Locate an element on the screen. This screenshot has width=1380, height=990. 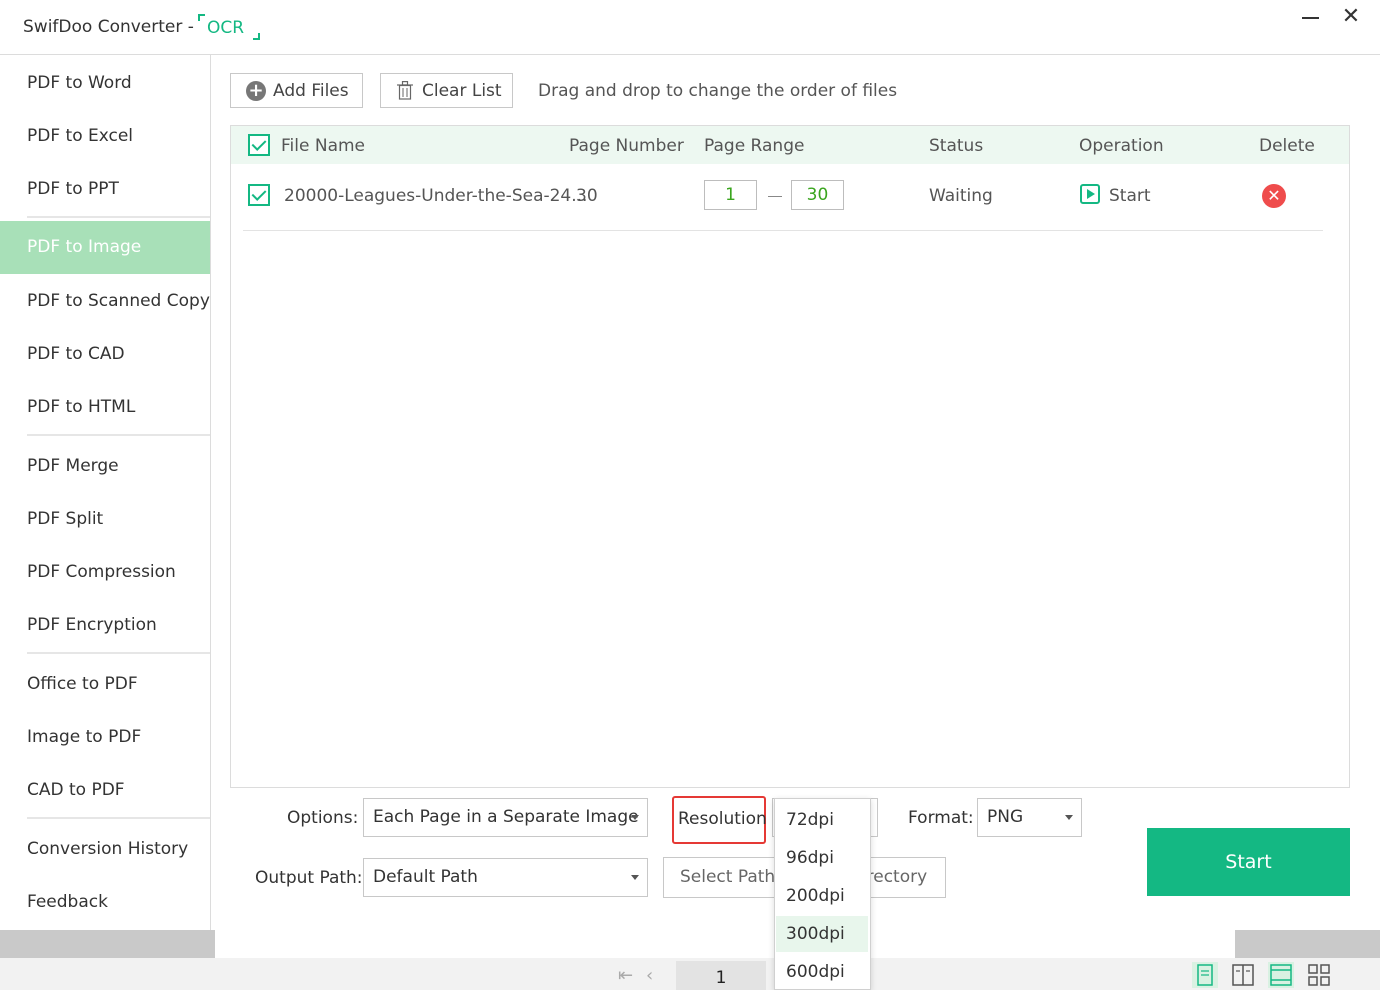
two-page-view-icon is located at coordinates (1243, 975).